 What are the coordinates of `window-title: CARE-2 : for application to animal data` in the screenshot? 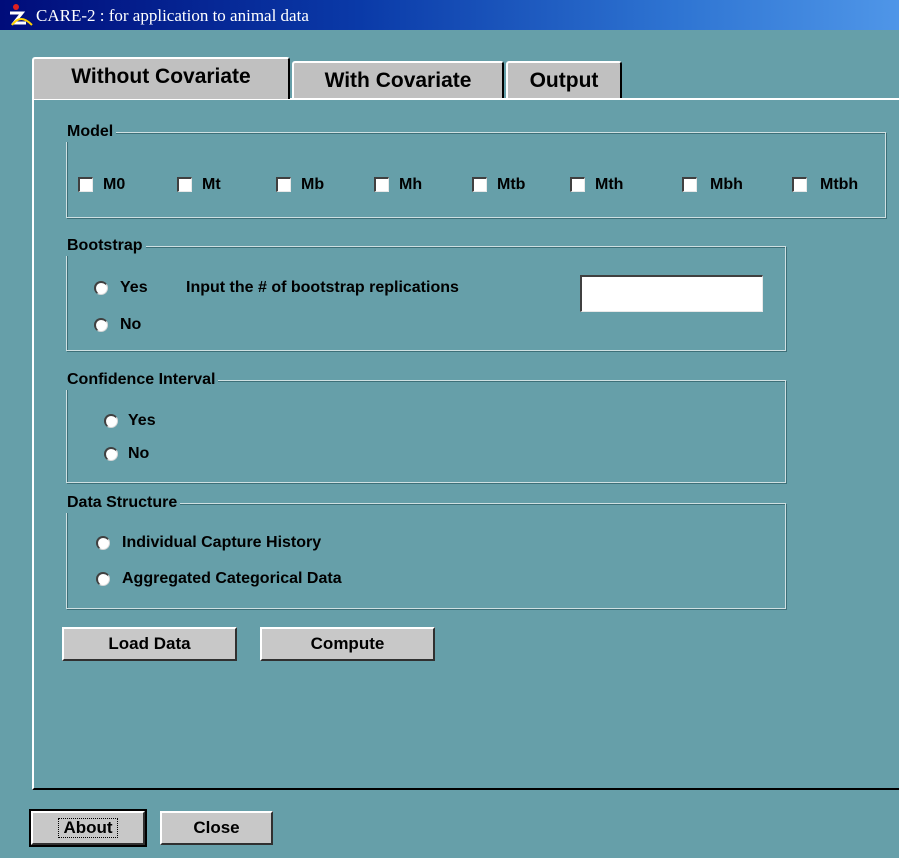 It's located at (172, 15).